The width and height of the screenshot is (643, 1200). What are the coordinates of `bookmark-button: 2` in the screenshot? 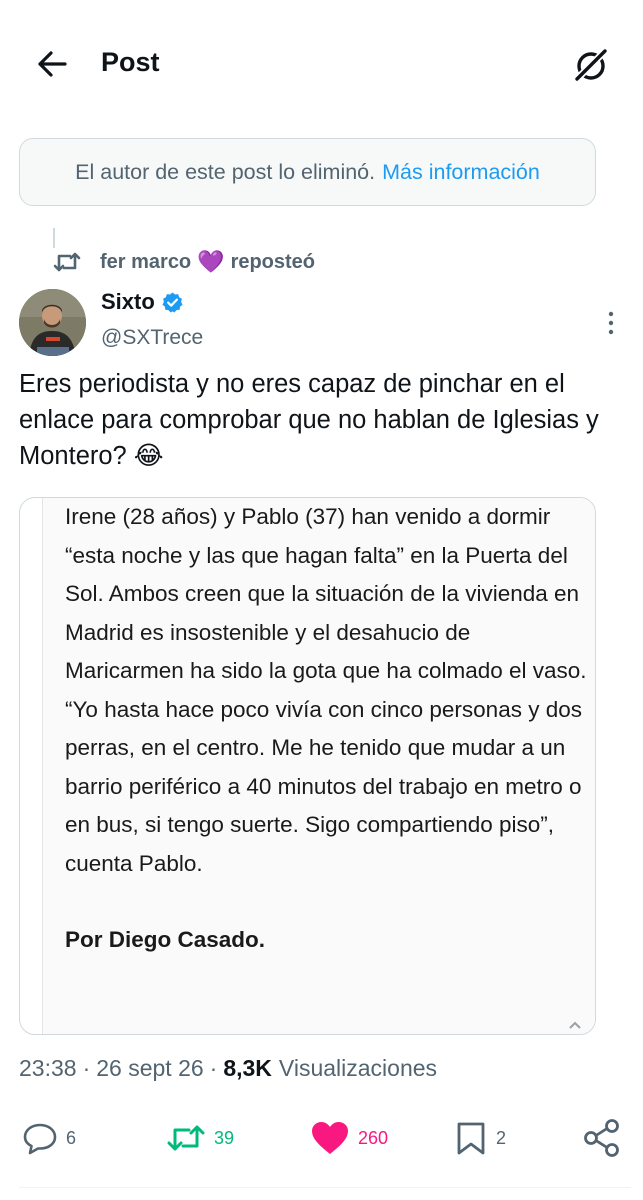 It's located at (480, 1138).